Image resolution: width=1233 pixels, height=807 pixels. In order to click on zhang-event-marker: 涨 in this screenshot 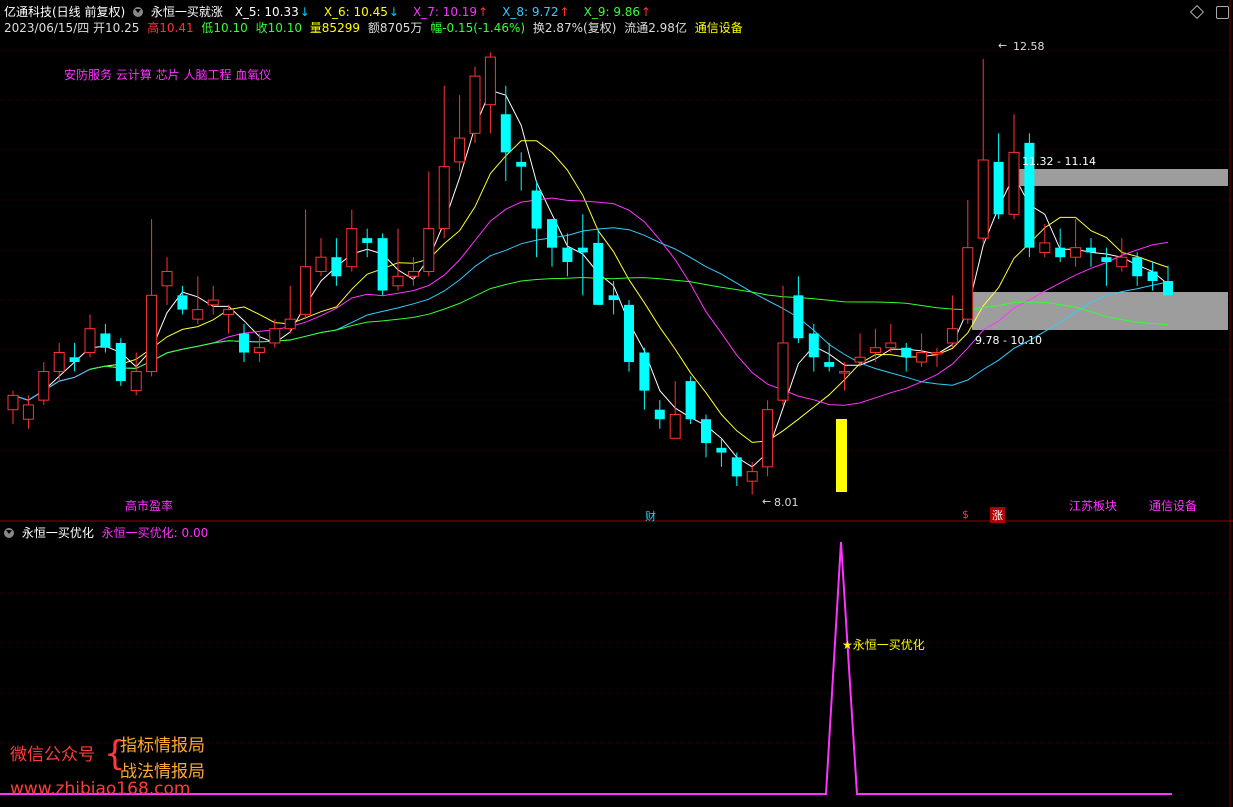, I will do `click(997, 515)`.